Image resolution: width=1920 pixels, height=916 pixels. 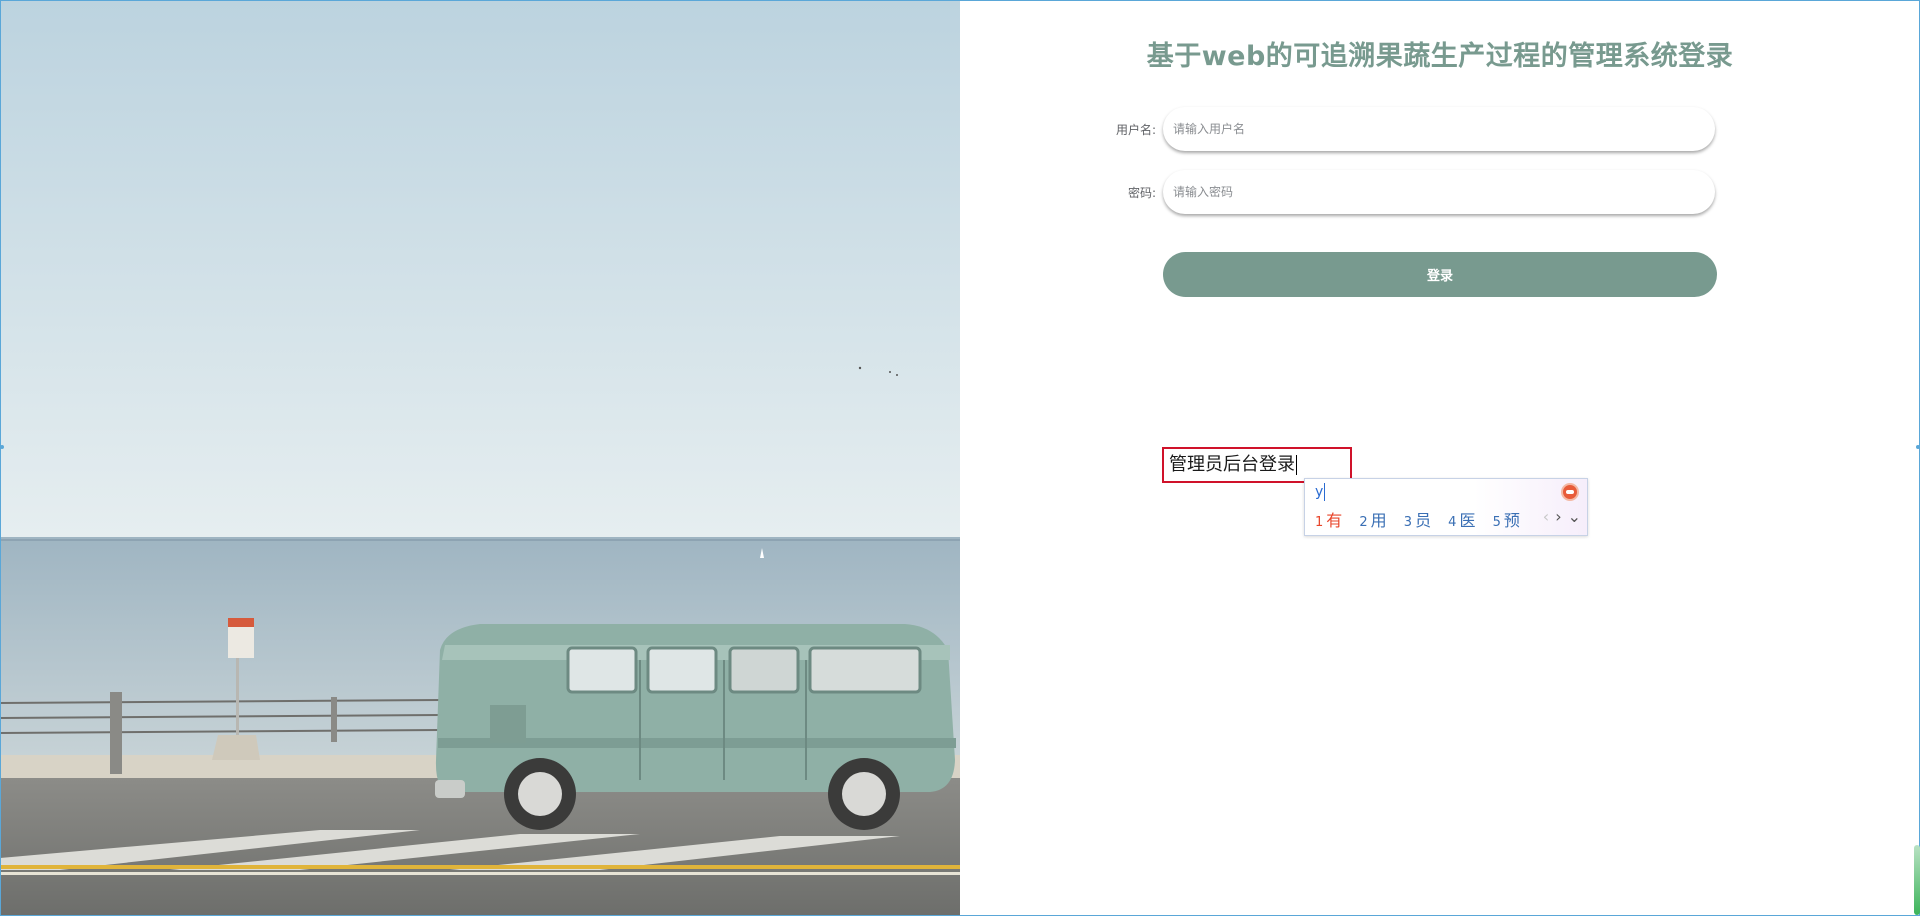 I want to click on ime-logo-icon, so click(x=1570, y=492).